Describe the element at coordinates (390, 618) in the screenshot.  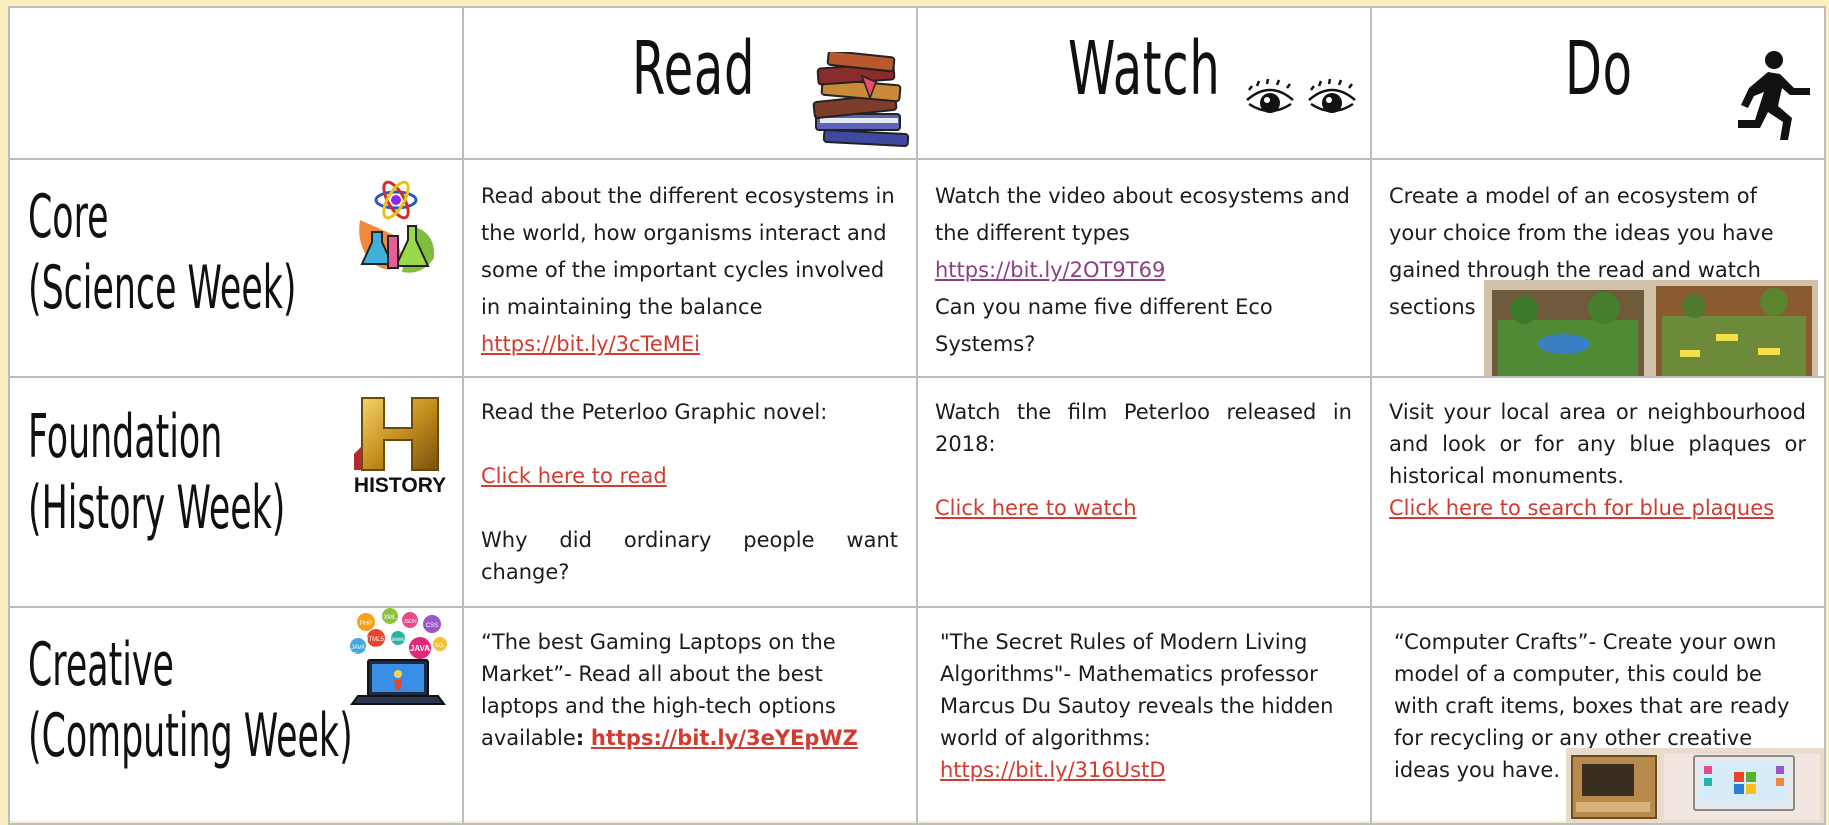
I see `xml-bubble-label: XML` at that location.